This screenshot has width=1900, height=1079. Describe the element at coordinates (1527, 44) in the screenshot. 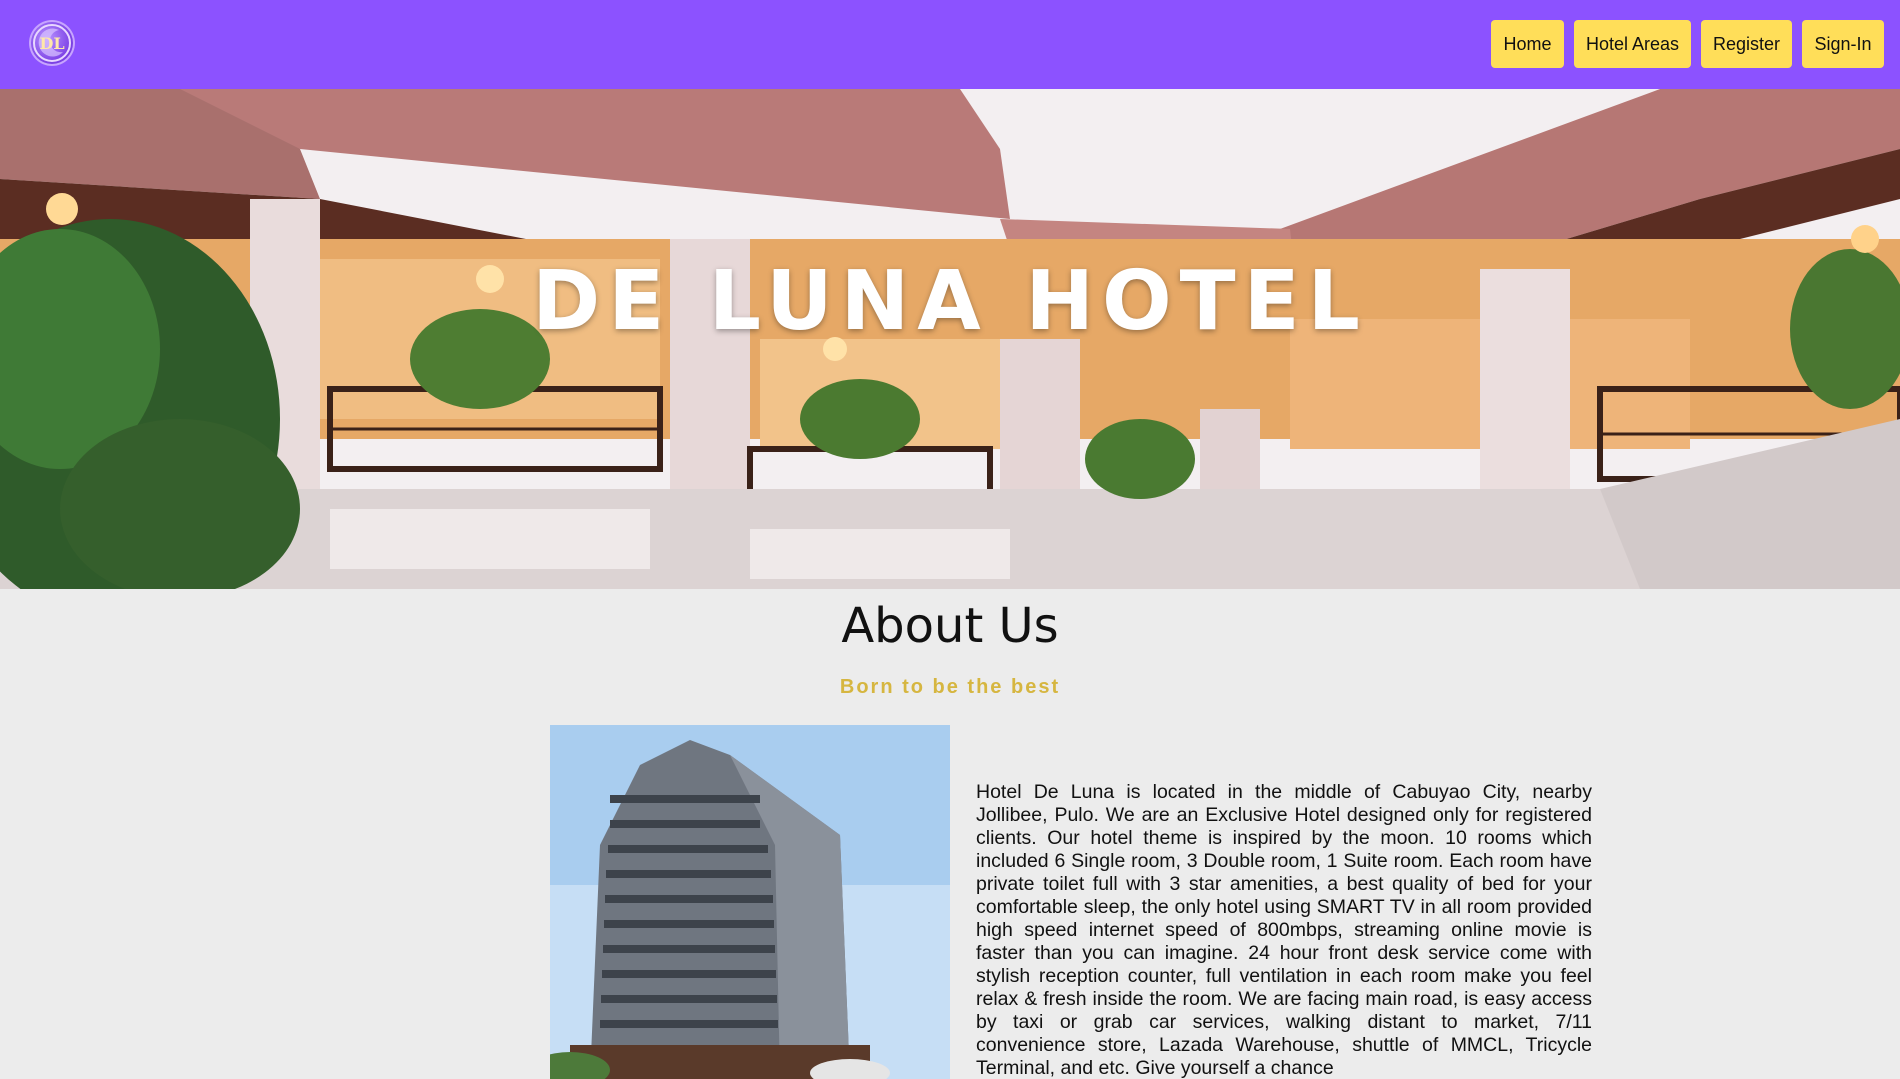

I see `nav-home-button: Home` at that location.